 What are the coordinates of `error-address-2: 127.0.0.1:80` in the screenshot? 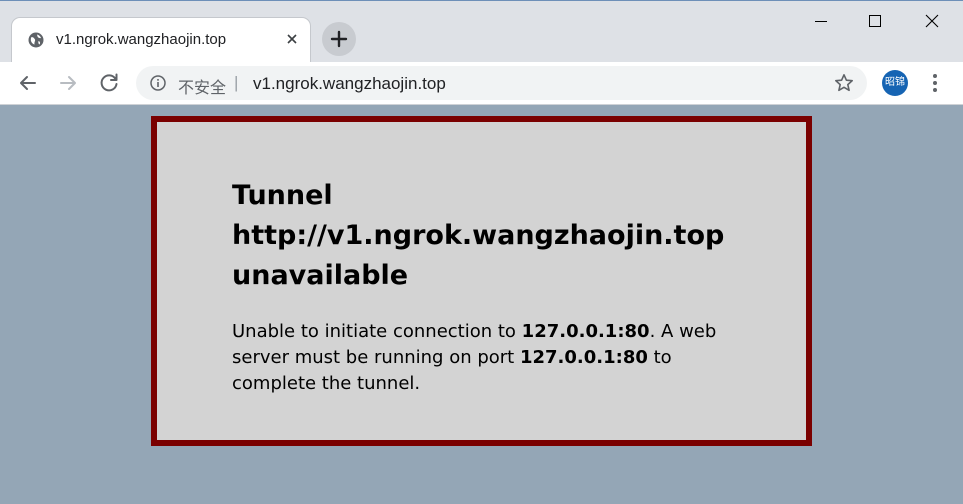 It's located at (583, 357).